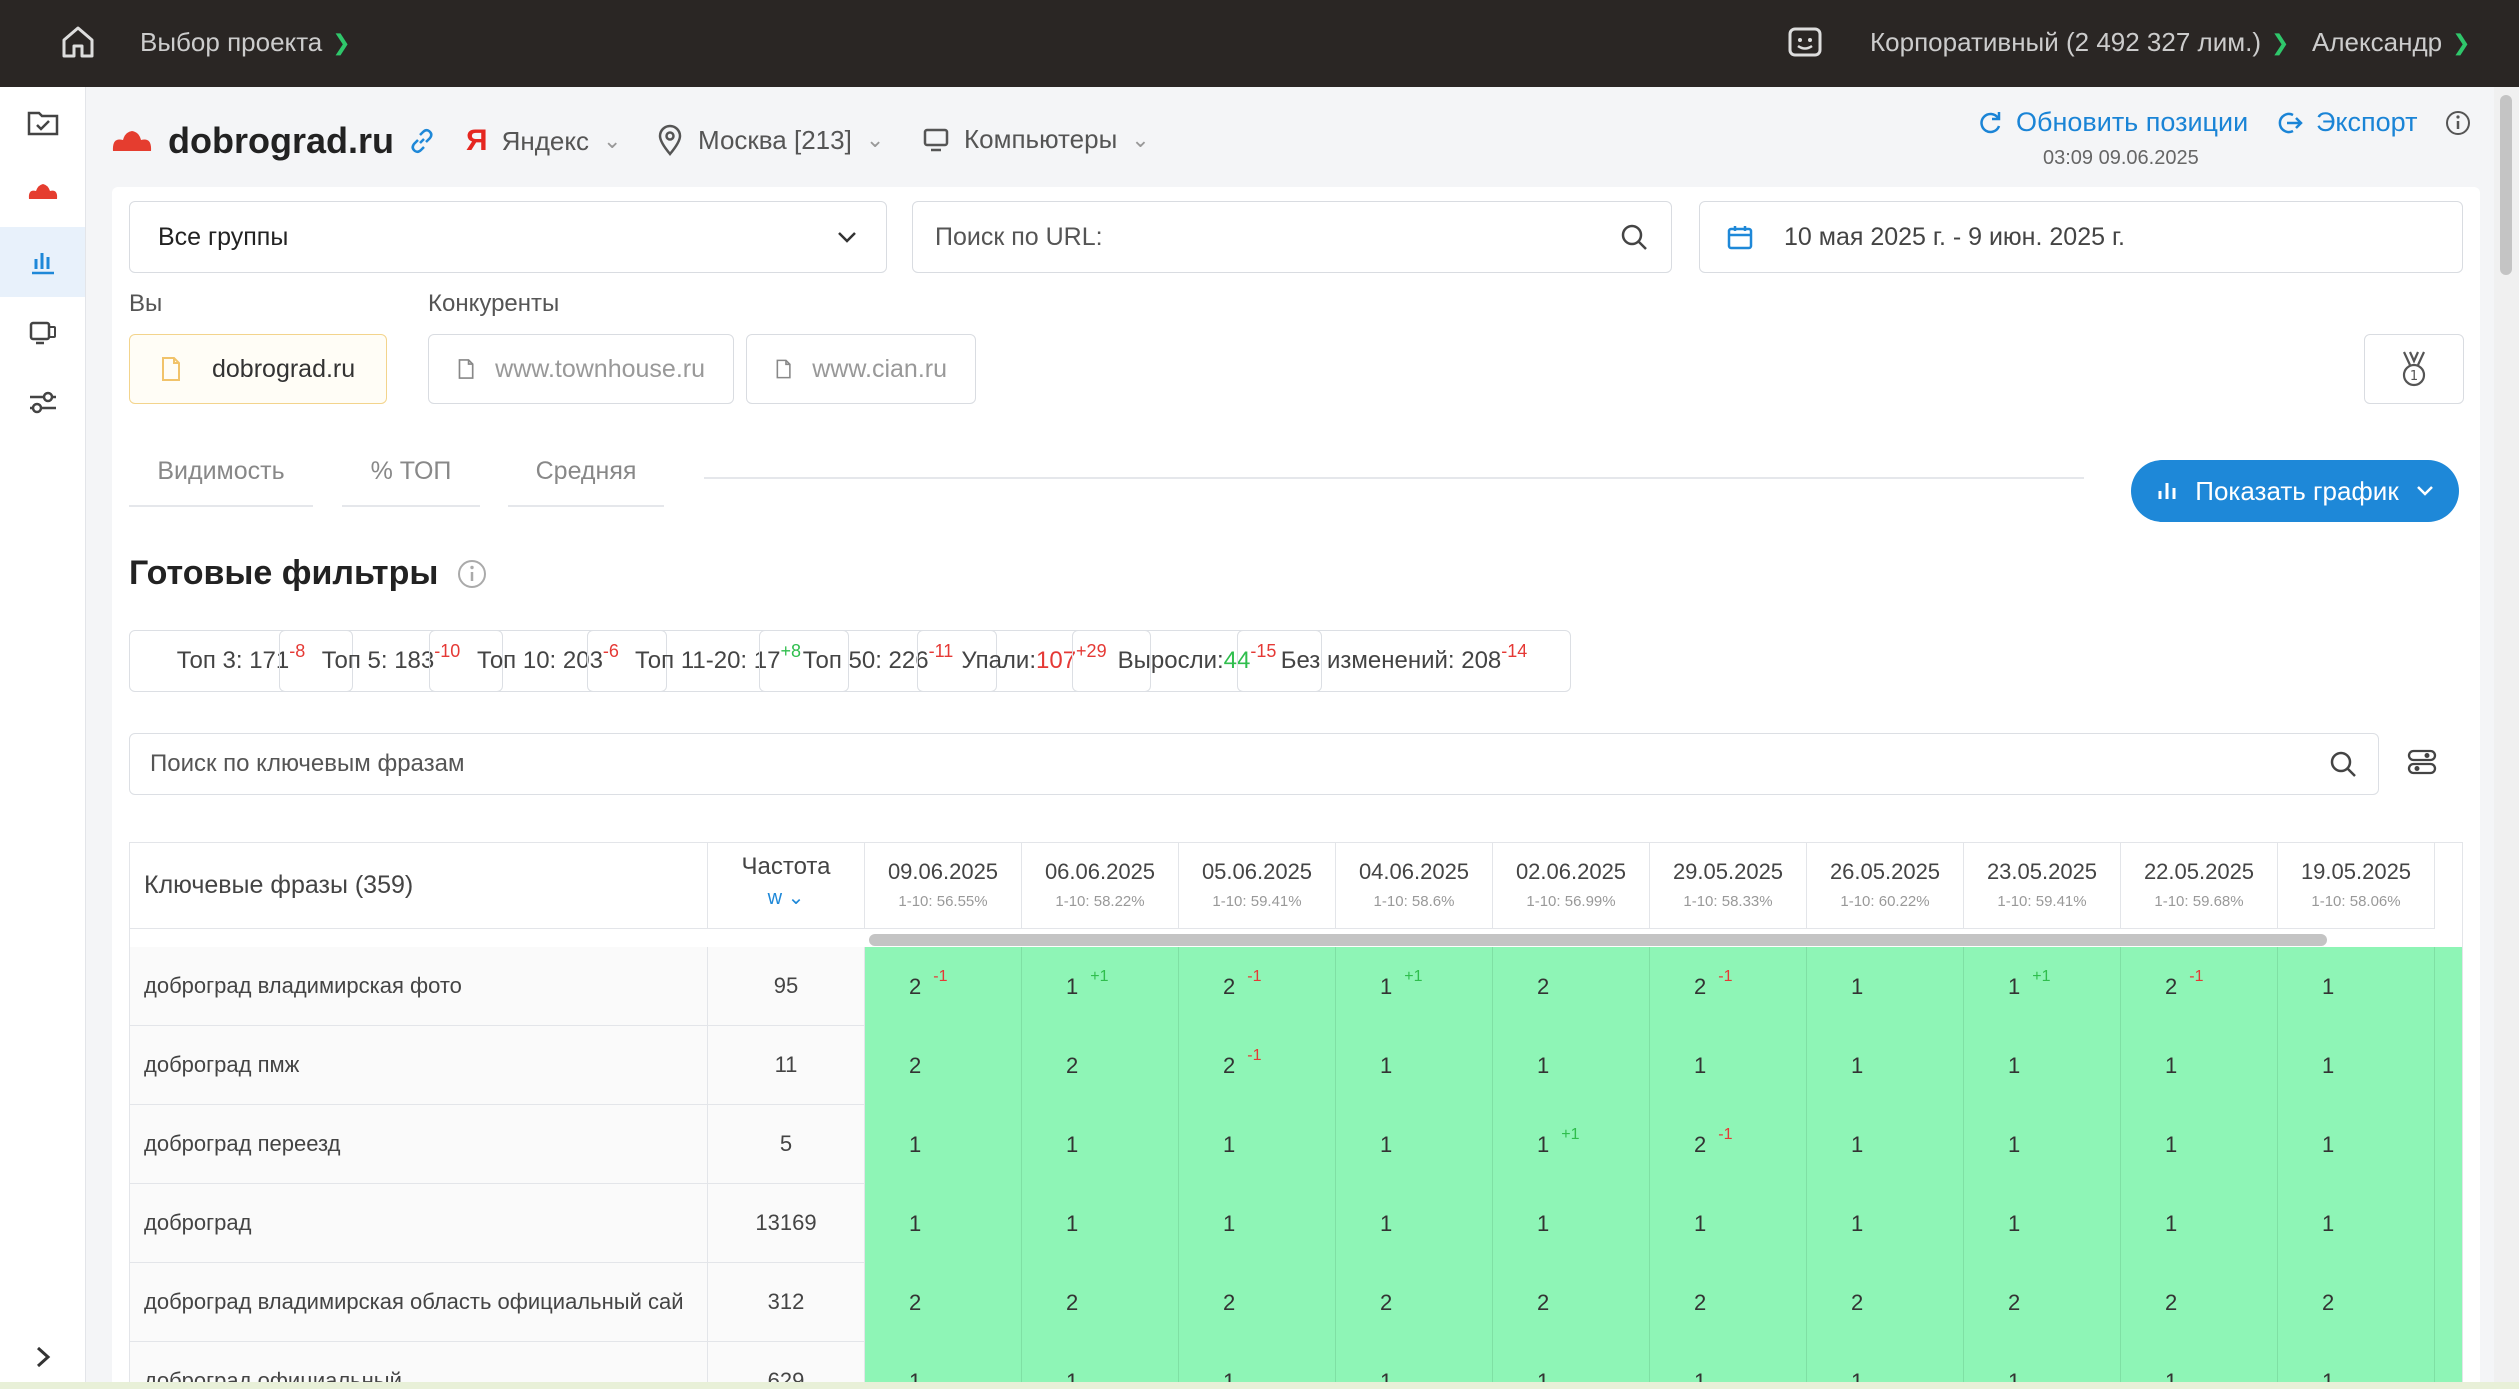 Image resolution: width=2519 pixels, height=1389 pixels. What do you see at coordinates (42, 402) in the screenshot?
I see `sidebar-item-settings` at bounding box center [42, 402].